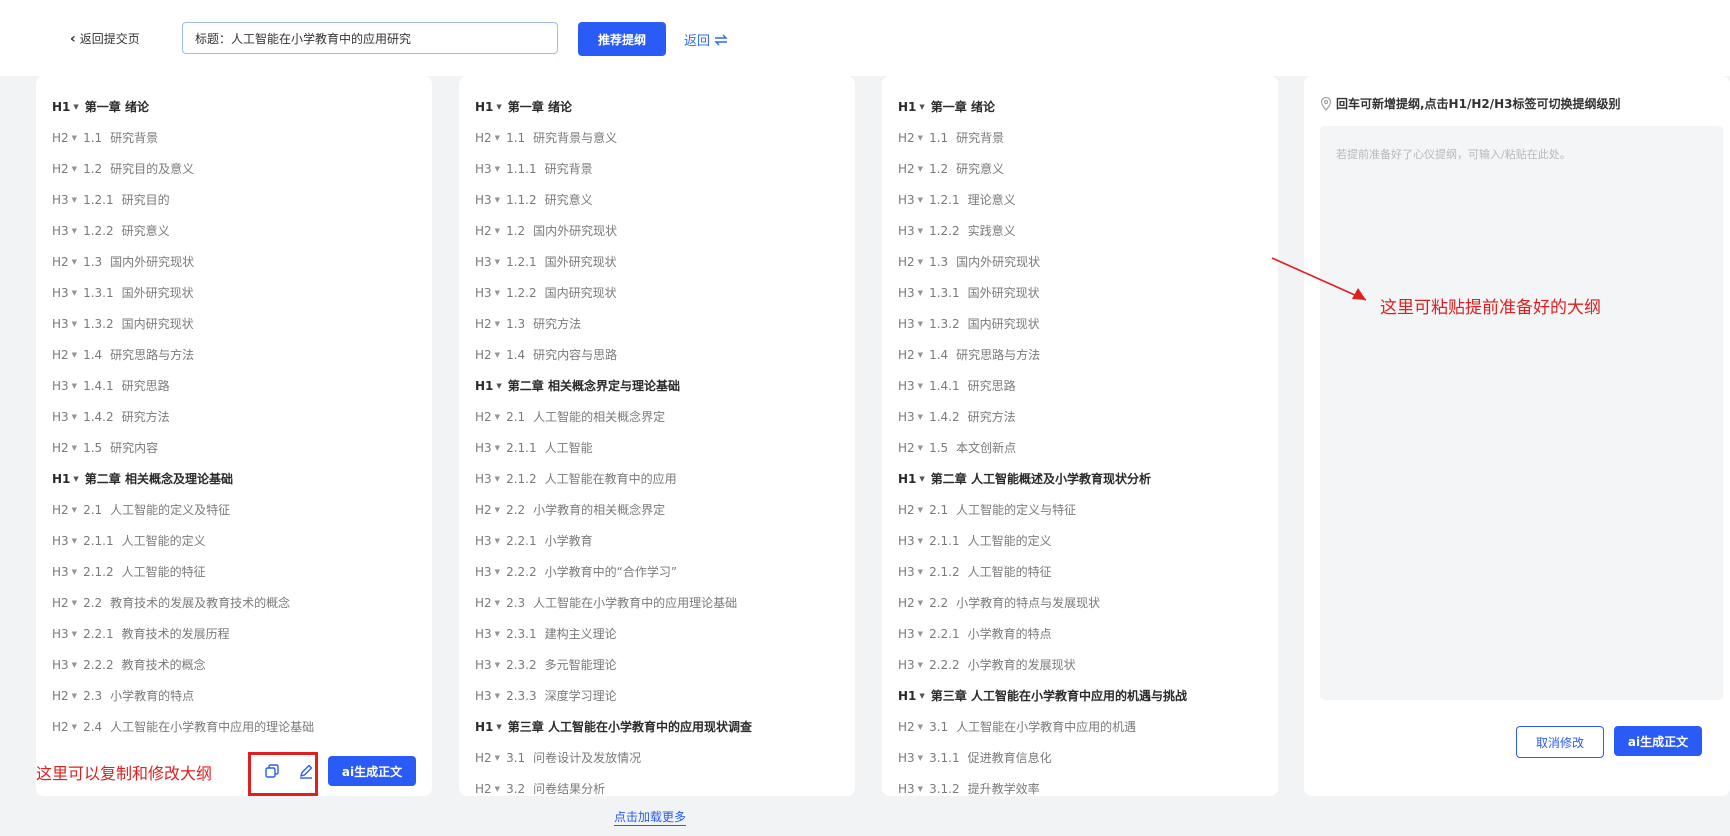 The image size is (1730, 836). Describe the element at coordinates (1080, 137) in the screenshot. I see `outline-item: H2 ▼ 1.1 研究背景` at that location.